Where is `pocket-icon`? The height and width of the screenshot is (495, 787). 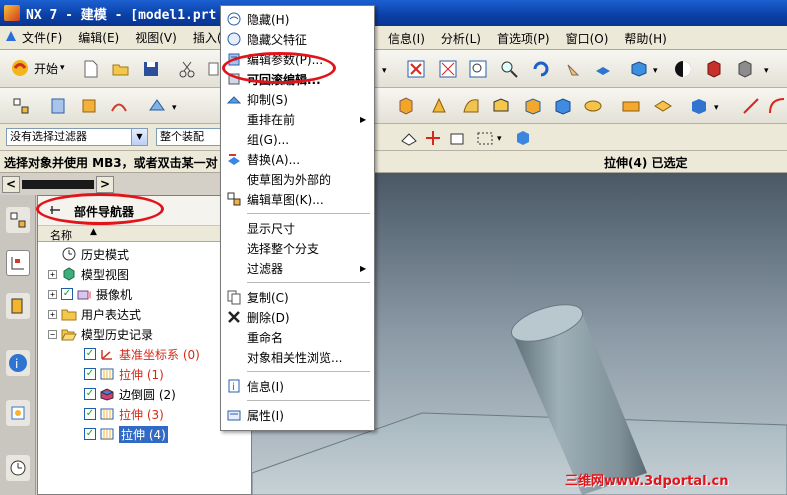
pocket-icon is located at coordinates (663, 106).